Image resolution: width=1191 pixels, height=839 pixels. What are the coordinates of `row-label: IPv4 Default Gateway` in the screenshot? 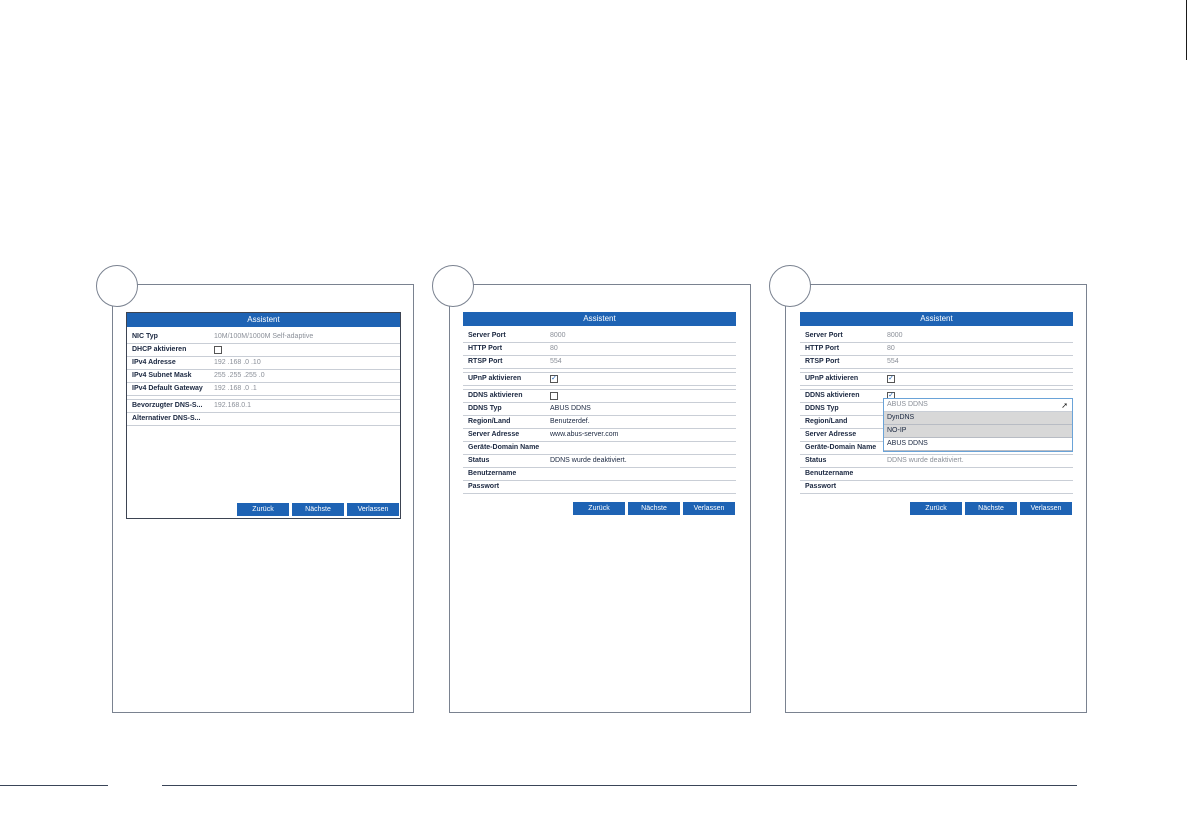 It's located at (167, 388).